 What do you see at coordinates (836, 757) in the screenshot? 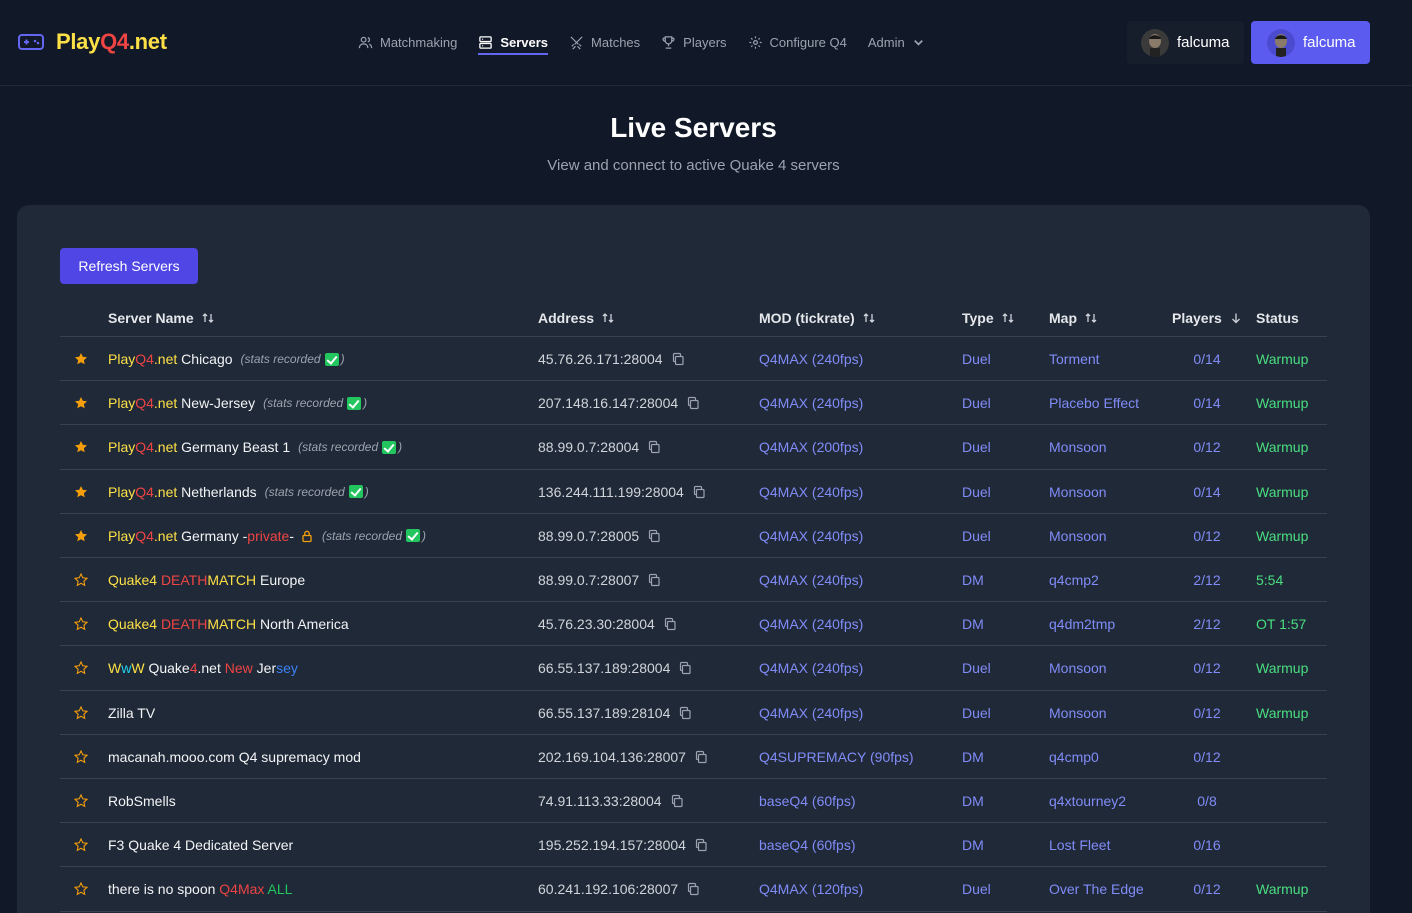
I see `server-mod-link: Q4SUPREMACY (90fps)` at bounding box center [836, 757].